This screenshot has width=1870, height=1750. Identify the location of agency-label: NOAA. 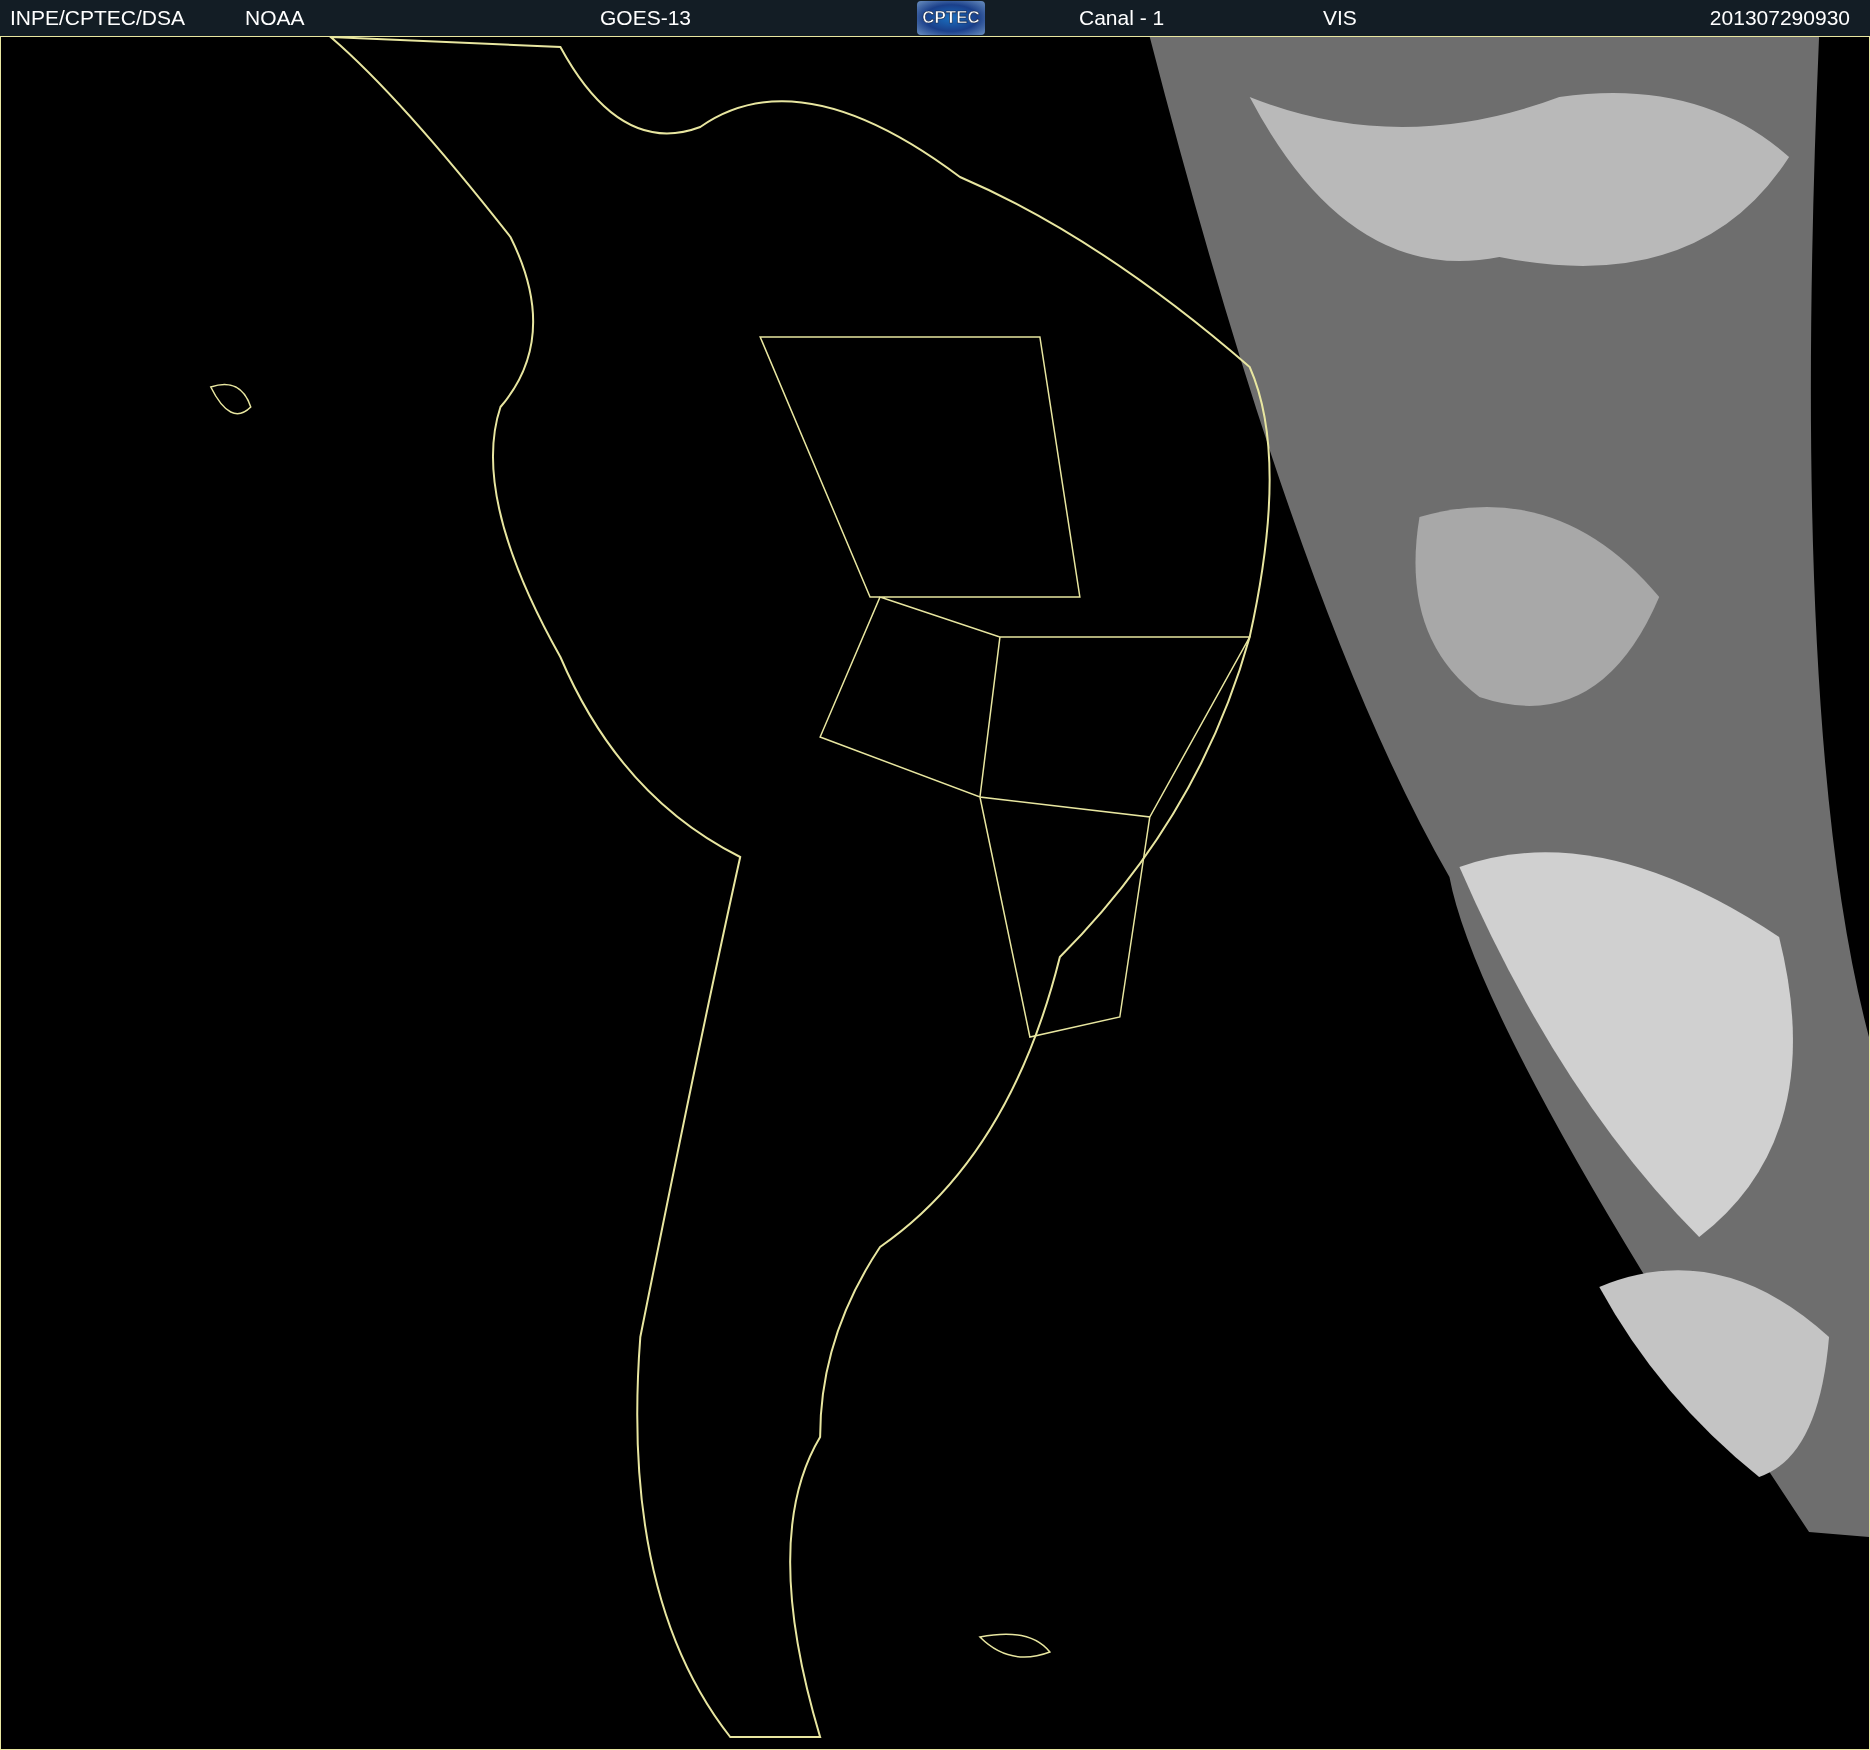
(275, 18).